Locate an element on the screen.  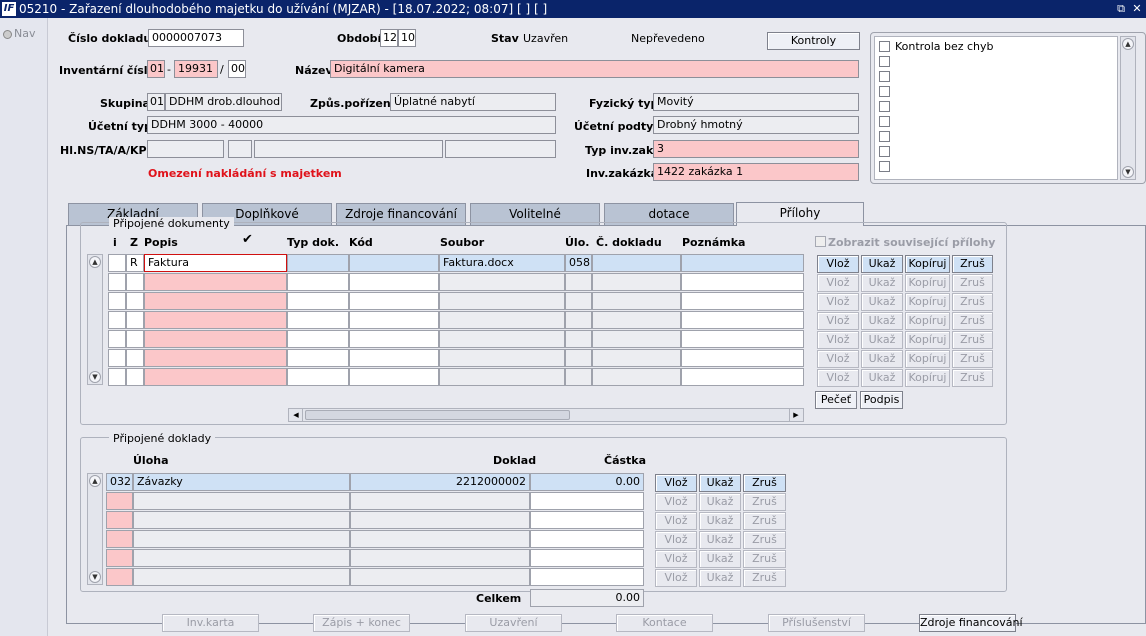
doc-row3-soubor is located at coordinates (502, 301).